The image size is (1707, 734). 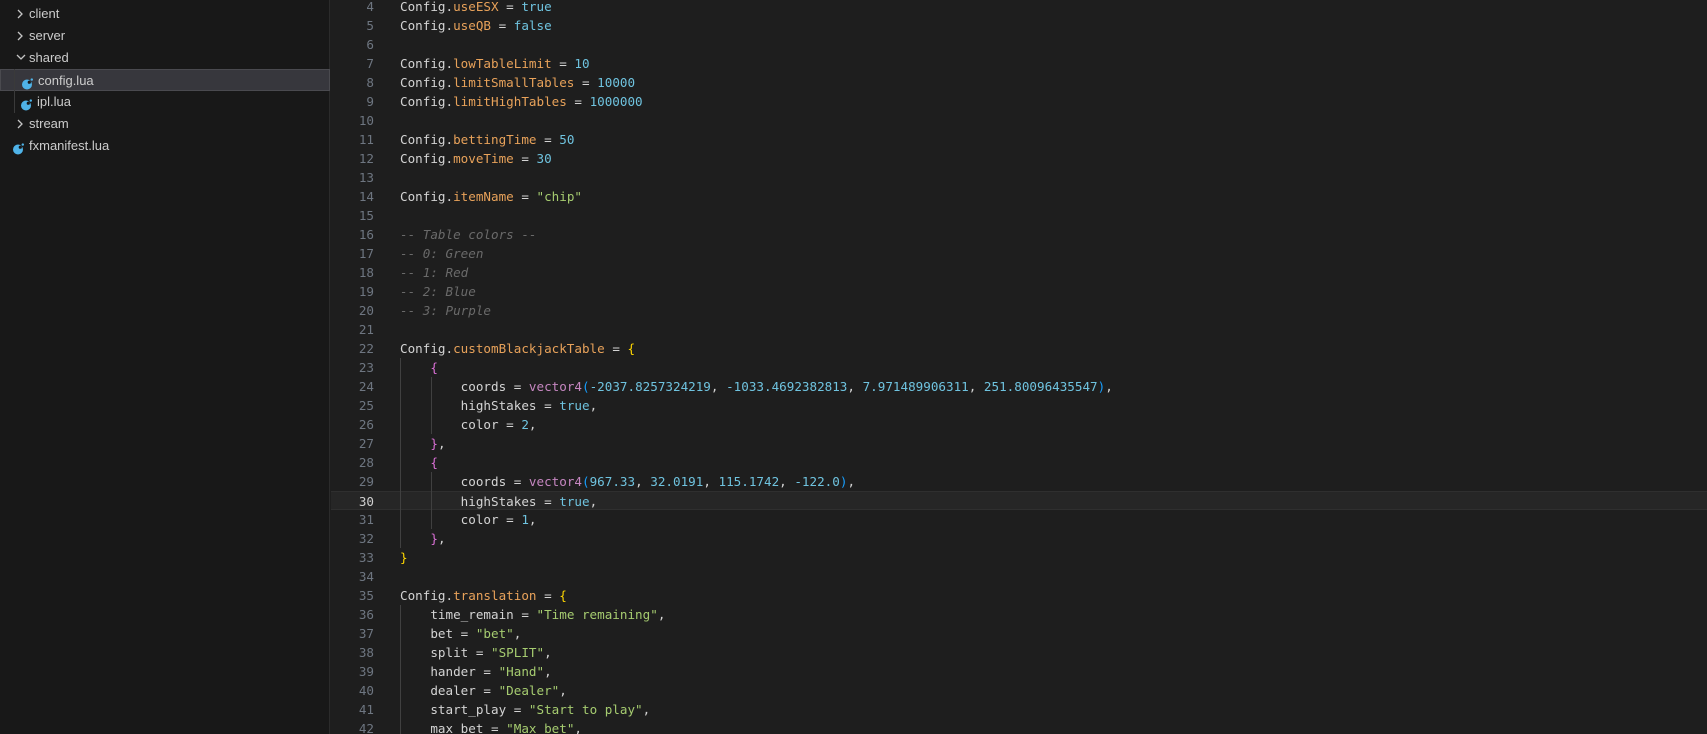 I want to click on code-line-20: 20 -- 3: Purple, so click(x=1019, y=310).